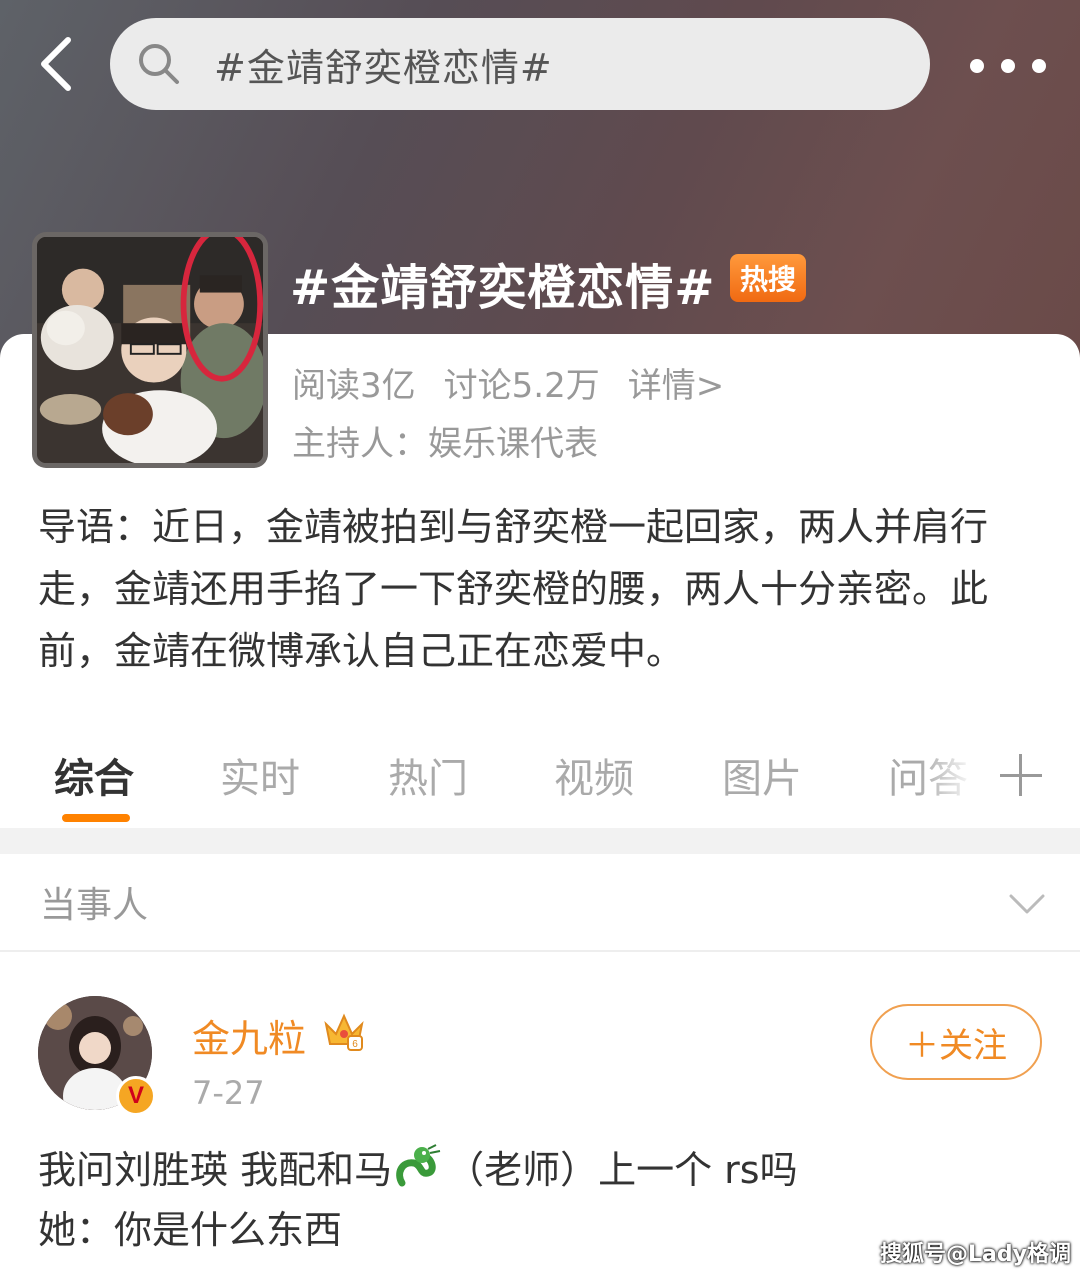  I want to click on search-icon, so click(159, 64).